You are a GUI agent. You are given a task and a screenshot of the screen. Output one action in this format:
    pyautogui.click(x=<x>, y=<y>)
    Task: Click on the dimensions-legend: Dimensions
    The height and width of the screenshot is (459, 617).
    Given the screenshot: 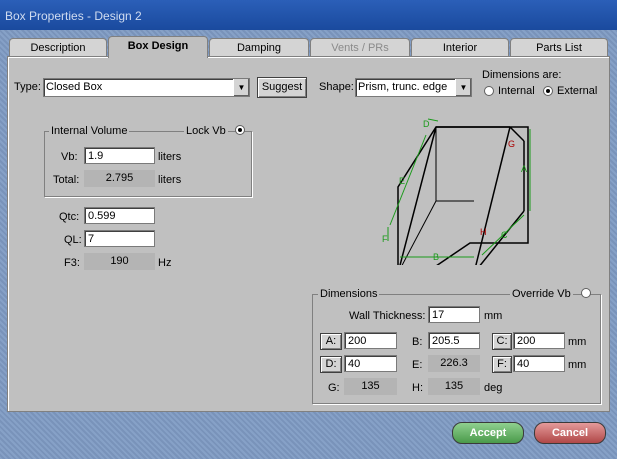 What is the action you would take?
    pyautogui.click(x=349, y=294)
    